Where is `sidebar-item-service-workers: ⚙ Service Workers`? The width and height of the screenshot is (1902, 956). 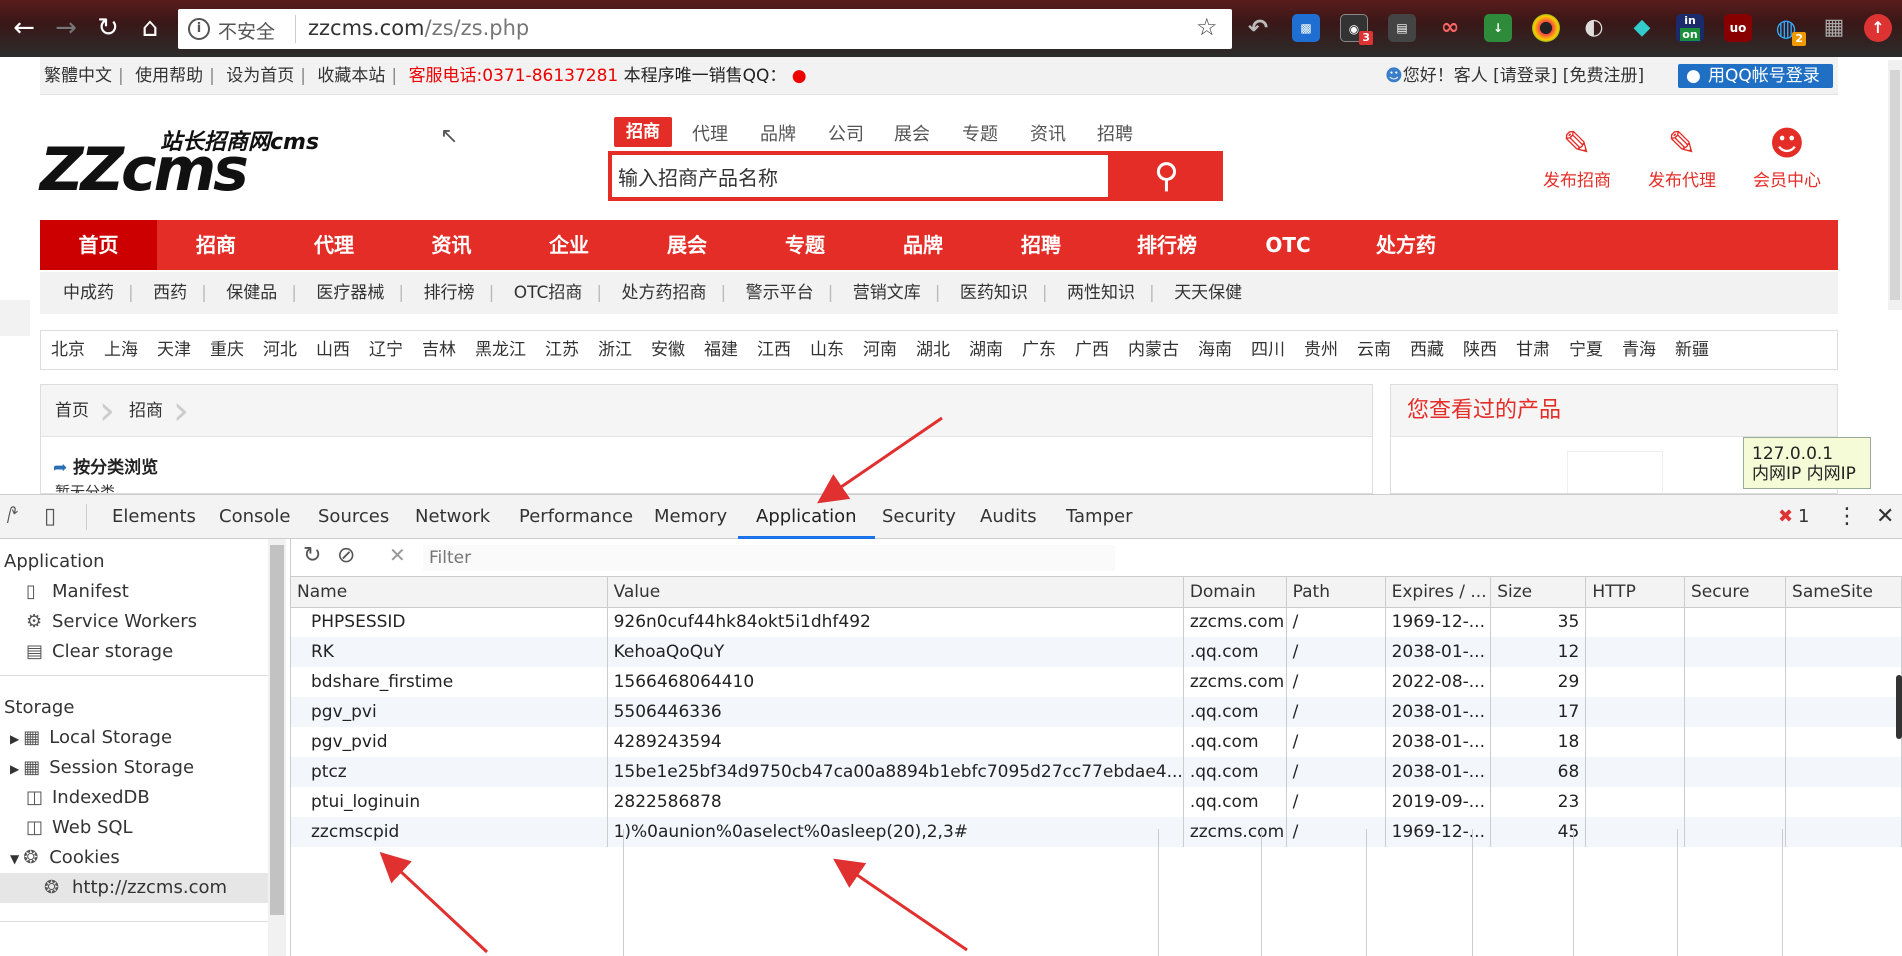 sidebar-item-service-workers: ⚙ Service Workers is located at coordinates (111, 621).